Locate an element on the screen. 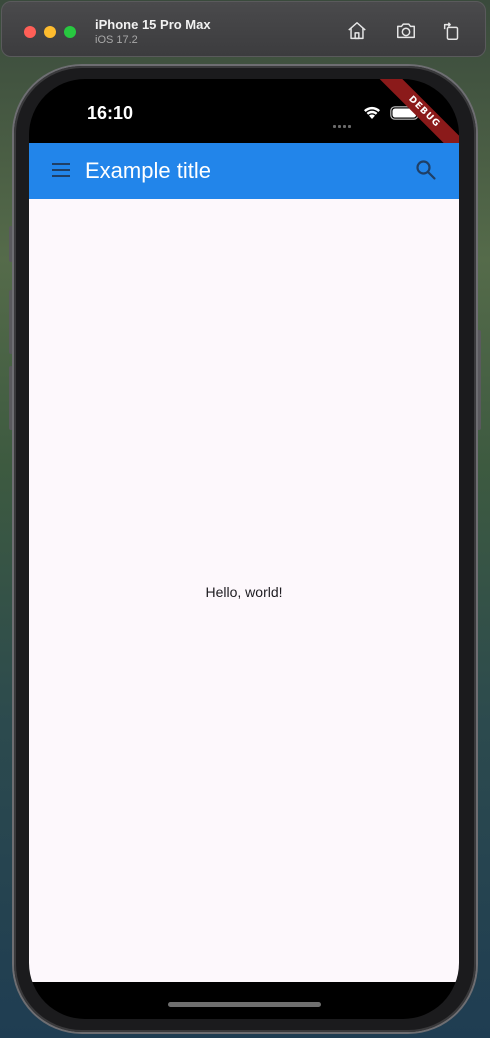 The height and width of the screenshot is (1038, 490). app-bar: Example title is located at coordinates (244, 171).